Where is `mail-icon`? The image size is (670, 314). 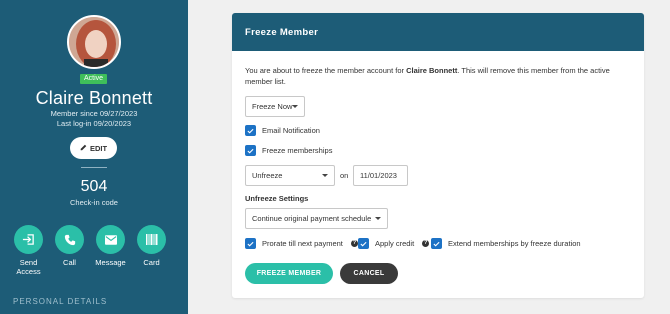 mail-icon is located at coordinates (110, 239).